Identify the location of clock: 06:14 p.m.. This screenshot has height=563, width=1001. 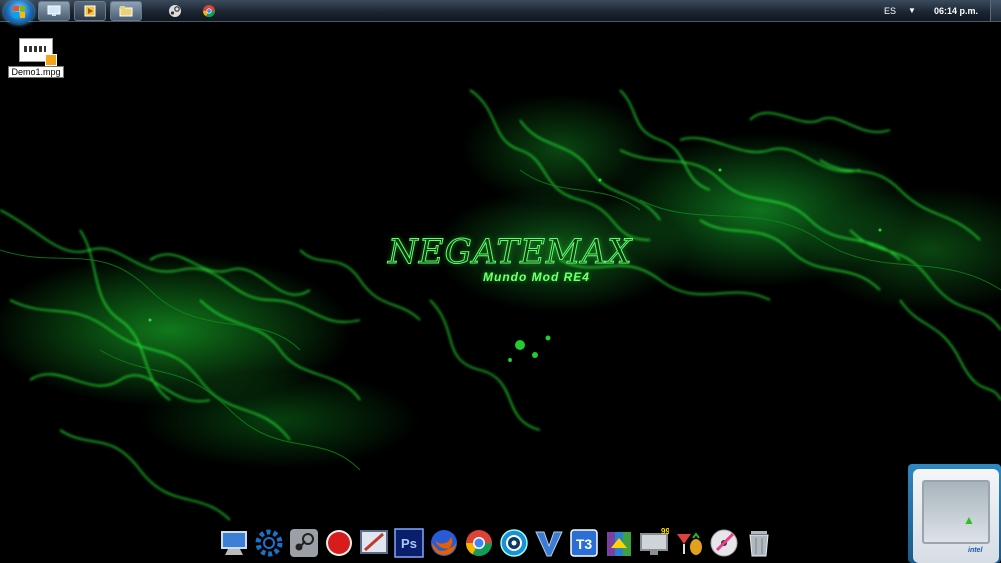
(956, 11).